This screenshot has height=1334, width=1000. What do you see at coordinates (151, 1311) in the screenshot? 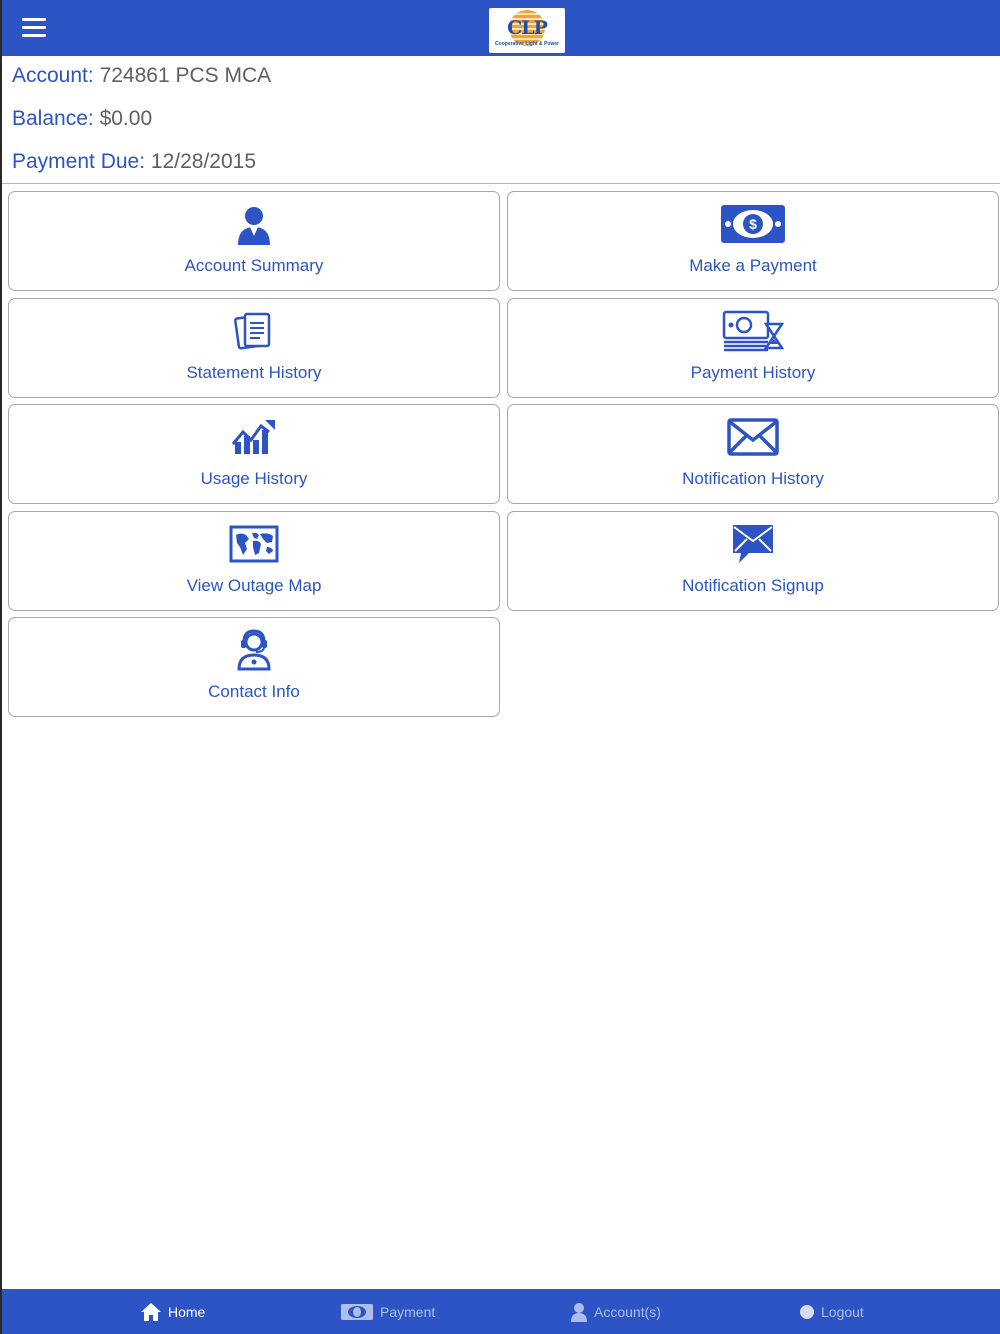
I see `home-icon` at bounding box center [151, 1311].